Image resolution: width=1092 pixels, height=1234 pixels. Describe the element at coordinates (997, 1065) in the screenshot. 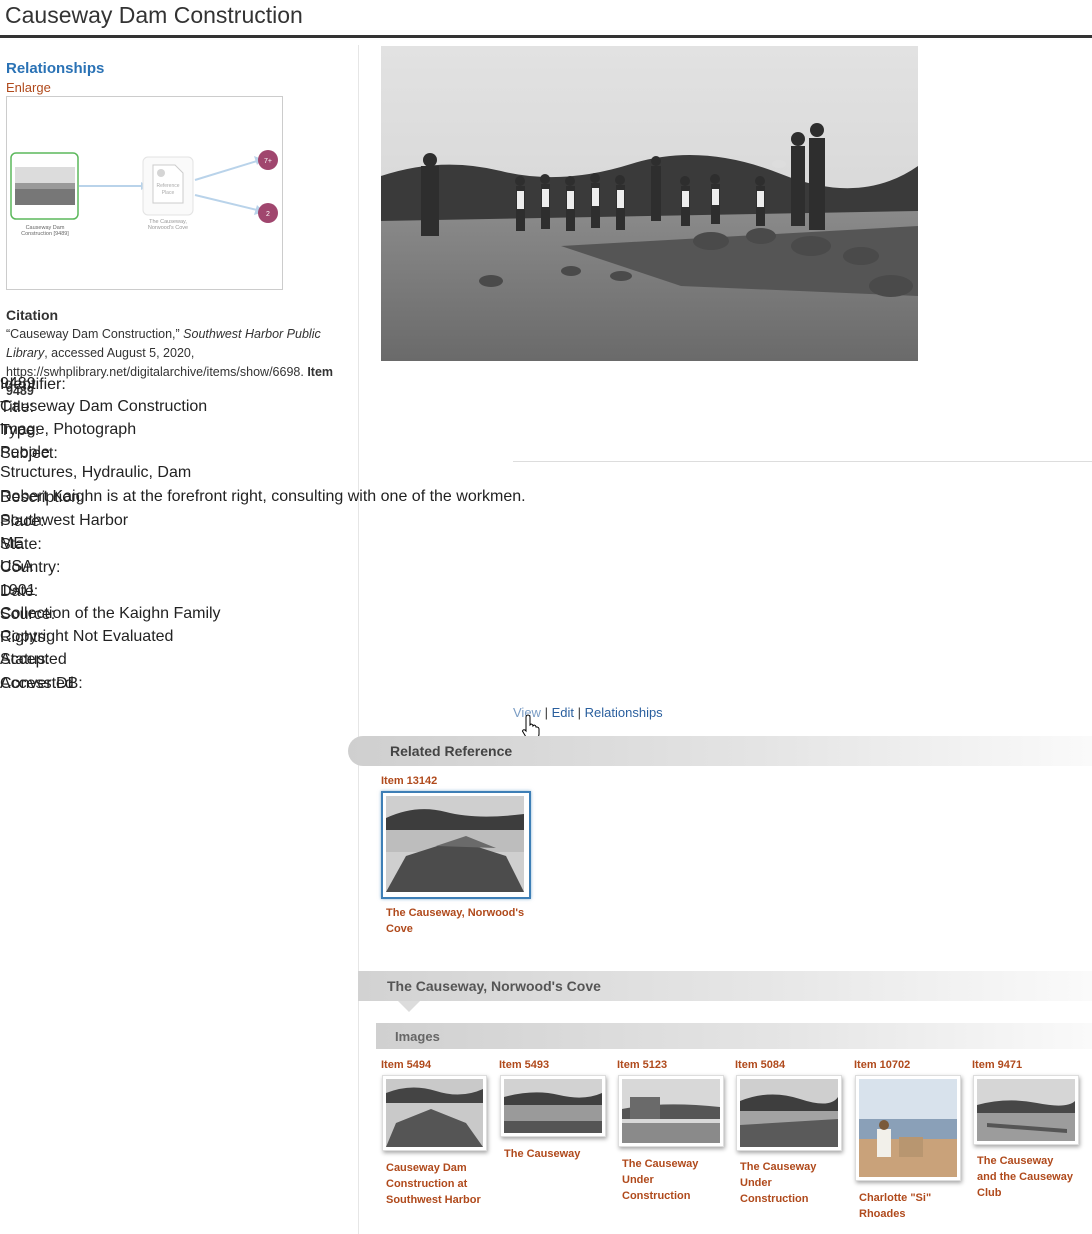

I see `image-item-label: Item 9471` at that location.